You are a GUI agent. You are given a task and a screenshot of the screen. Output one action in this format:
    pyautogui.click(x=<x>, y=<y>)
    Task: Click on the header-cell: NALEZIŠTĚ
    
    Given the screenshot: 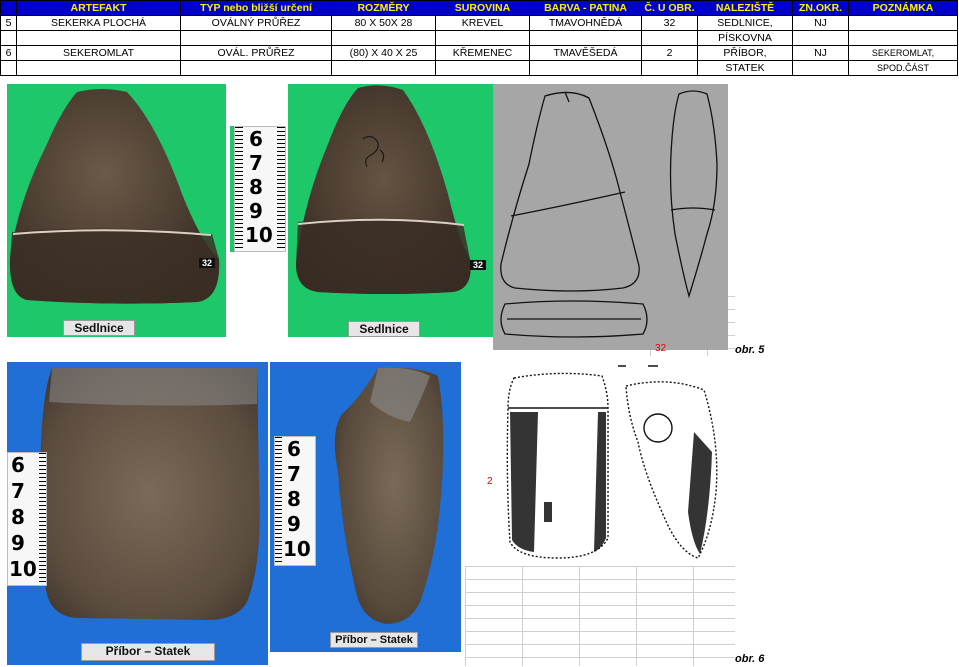 What is the action you would take?
    pyautogui.click(x=745, y=8)
    